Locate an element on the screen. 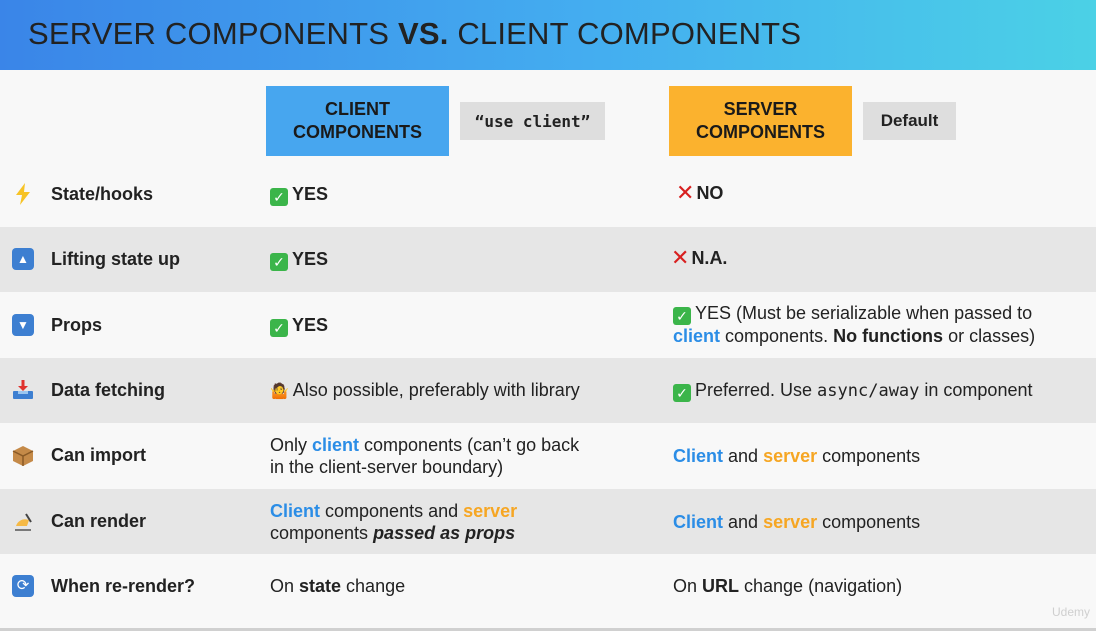 The image size is (1096, 631). writing-hand-icon is located at coordinates (23, 521).